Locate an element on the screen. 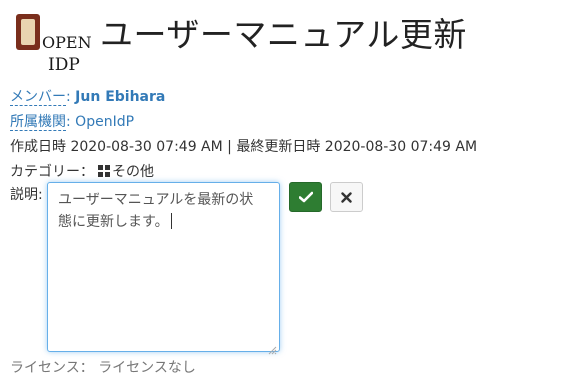 Image resolution: width=581 pixels, height=382 pixels. logo-graphic: OPEN IDP is located at coordinates (54, 44).